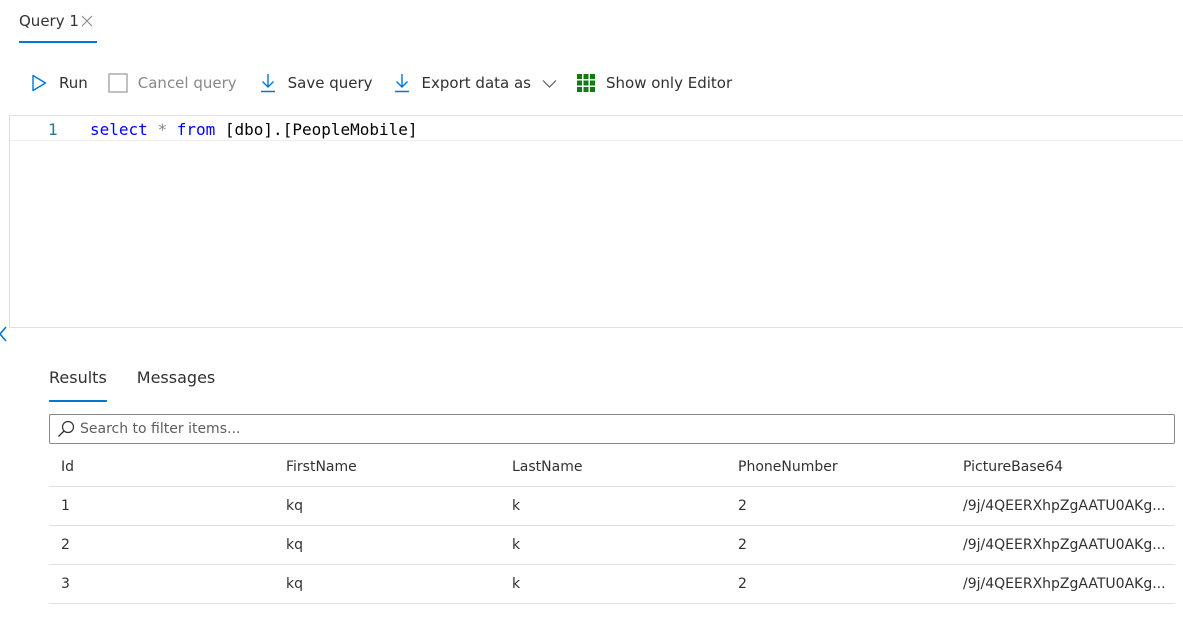 The height and width of the screenshot is (621, 1183). What do you see at coordinates (585, 83) in the screenshot?
I see `grid-icon` at bounding box center [585, 83].